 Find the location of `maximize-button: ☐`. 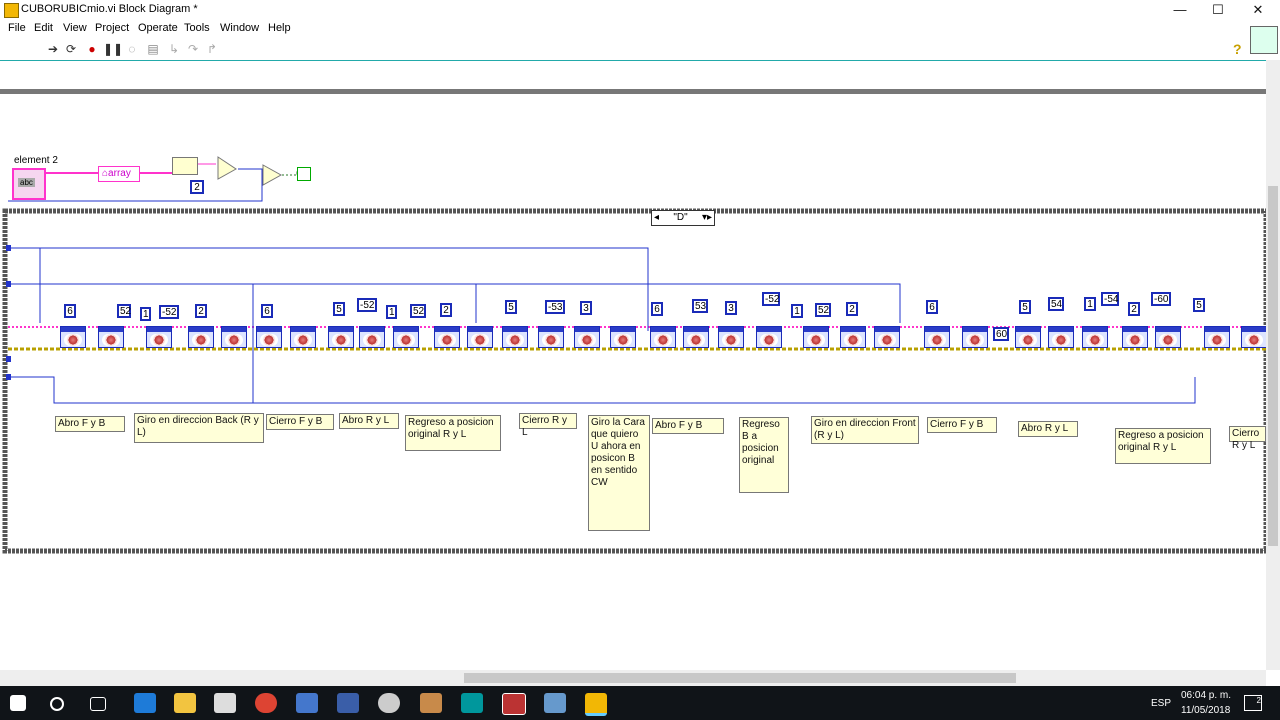

maximize-button: ☐ is located at coordinates (1218, 10).